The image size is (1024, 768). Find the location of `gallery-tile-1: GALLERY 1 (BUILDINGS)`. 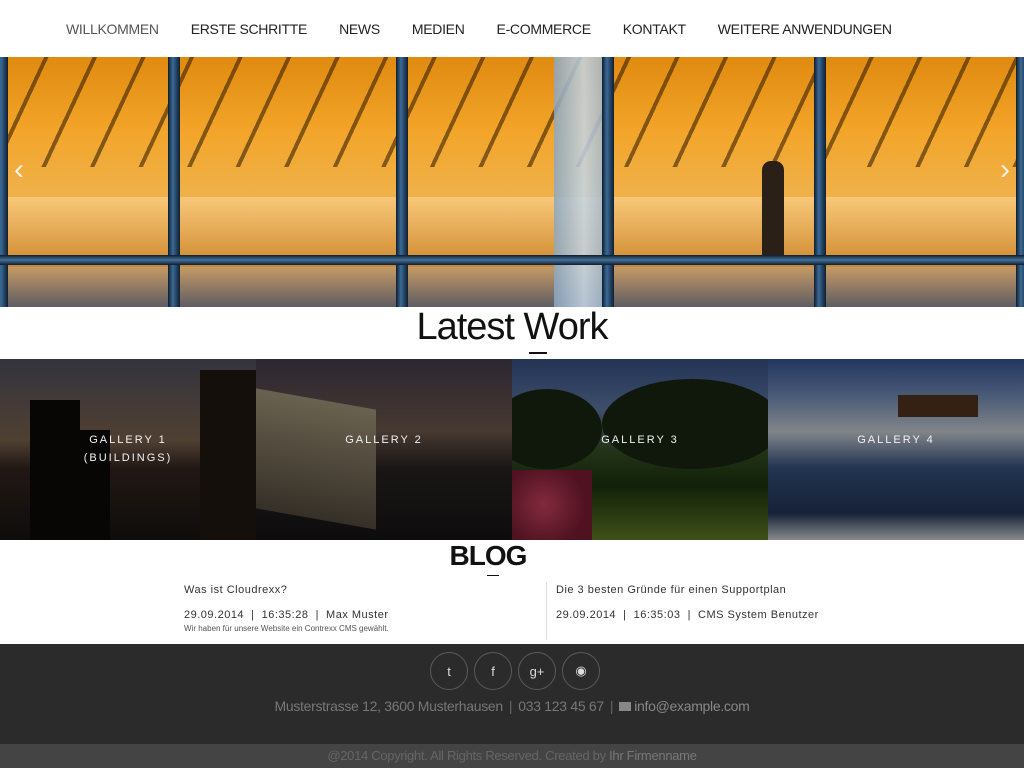

gallery-tile-1: GALLERY 1 (BUILDINGS) is located at coordinates (128, 449).